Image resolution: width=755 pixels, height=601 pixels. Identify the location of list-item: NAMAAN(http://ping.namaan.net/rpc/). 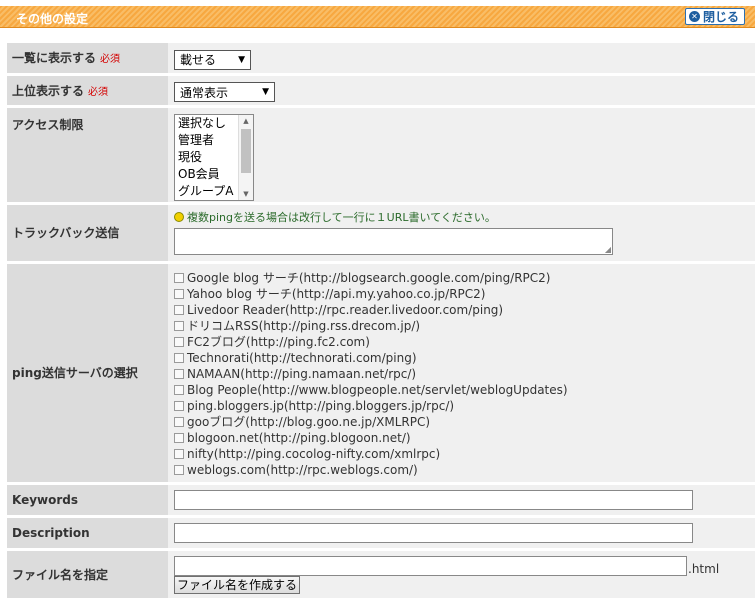
(464, 374).